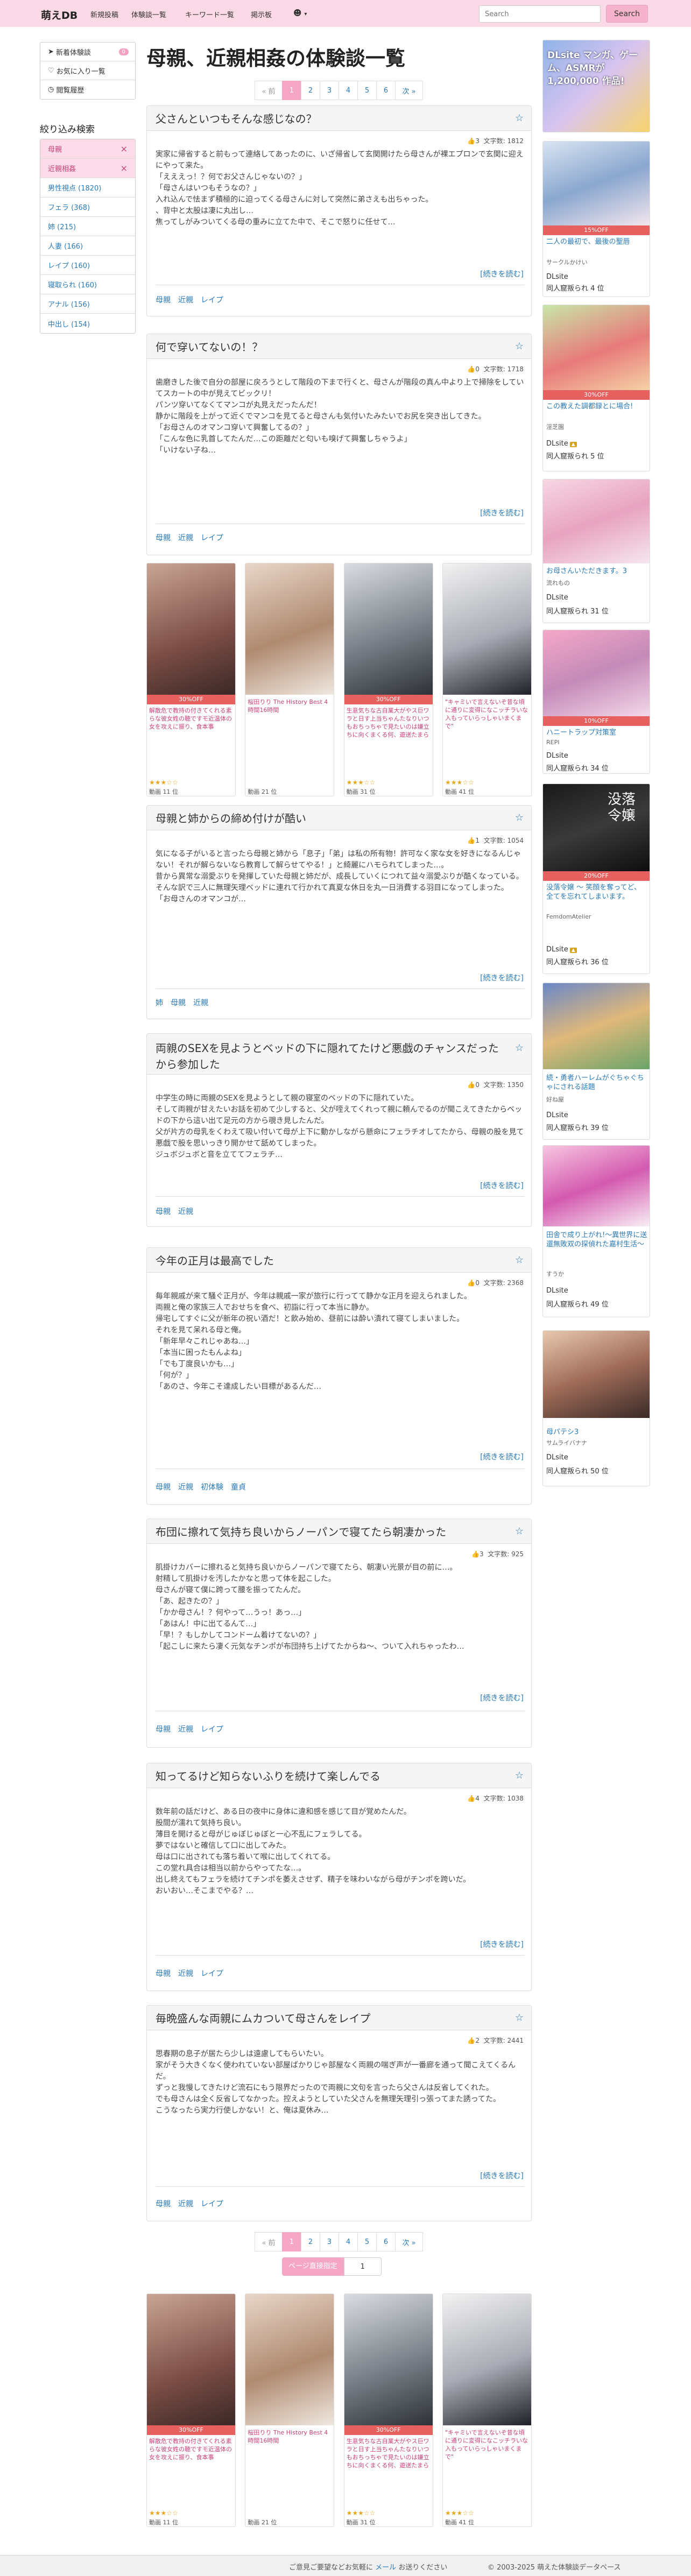 The image size is (691, 2576). Describe the element at coordinates (104, 14) in the screenshot. I see `nav-new-post: 新規投稿` at that location.